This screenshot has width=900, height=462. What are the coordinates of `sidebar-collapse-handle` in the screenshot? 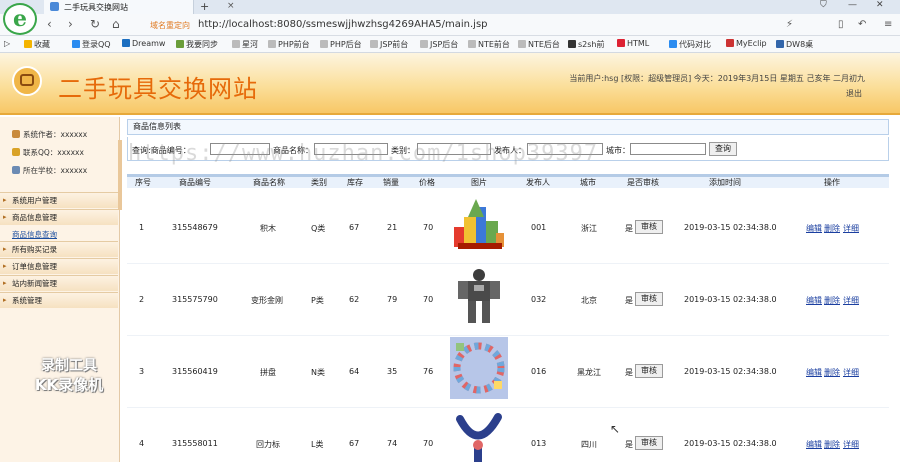 It's located at (120, 175).